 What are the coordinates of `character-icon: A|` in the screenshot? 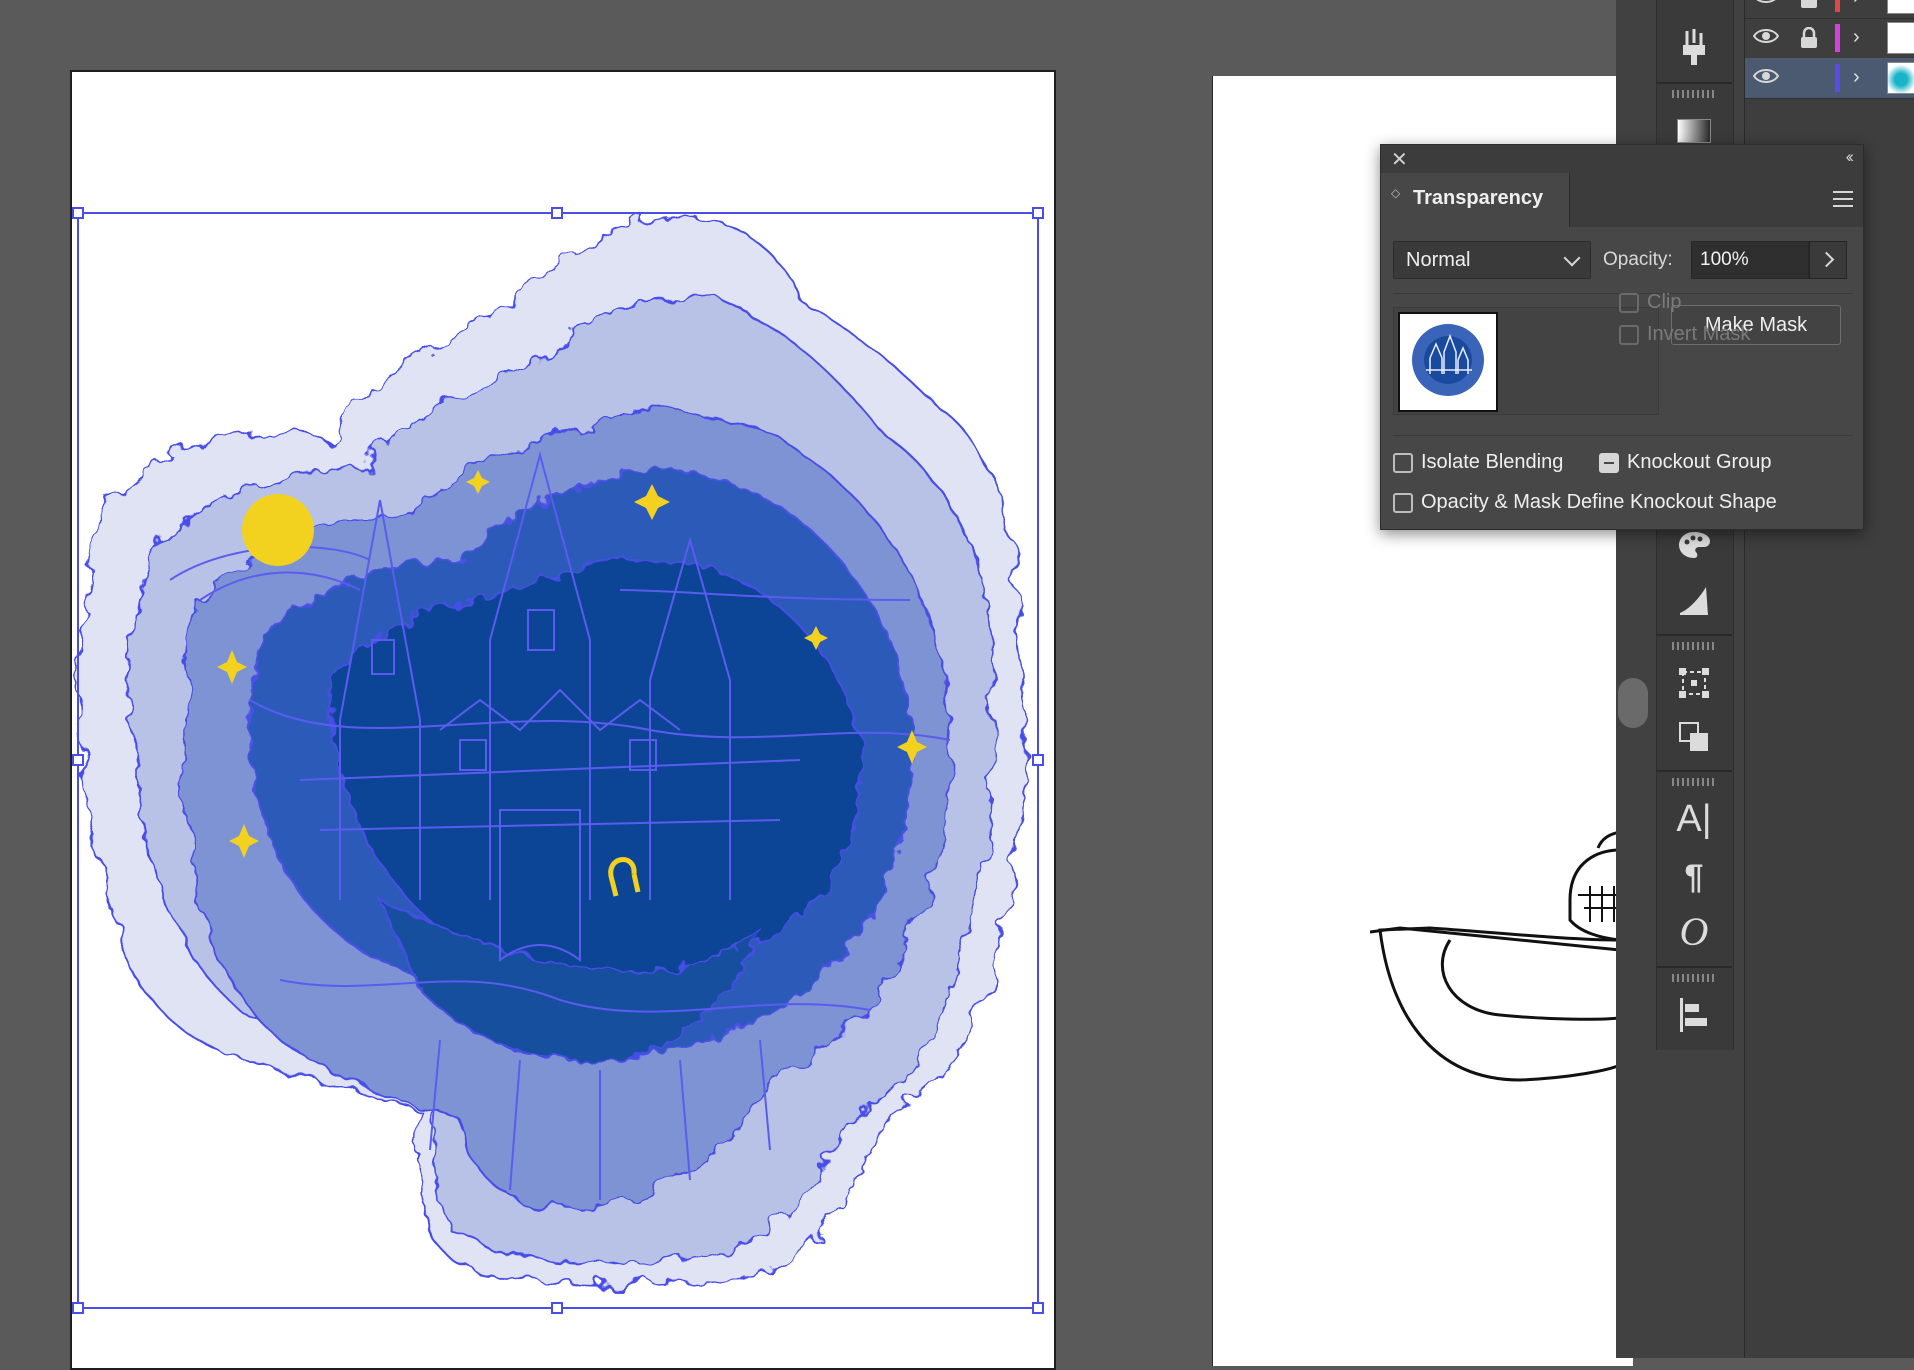 It's located at (1694, 819).